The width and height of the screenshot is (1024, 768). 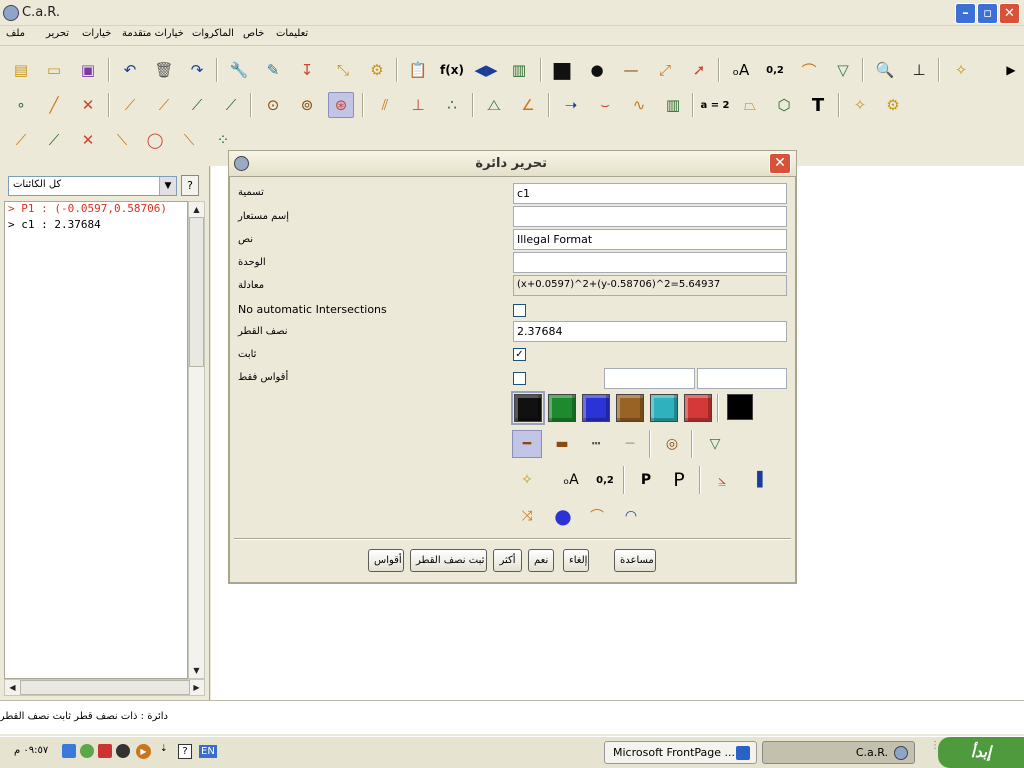 What do you see at coordinates (673, 105) in the screenshot?
I see `animation-icon: ▥` at bounding box center [673, 105].